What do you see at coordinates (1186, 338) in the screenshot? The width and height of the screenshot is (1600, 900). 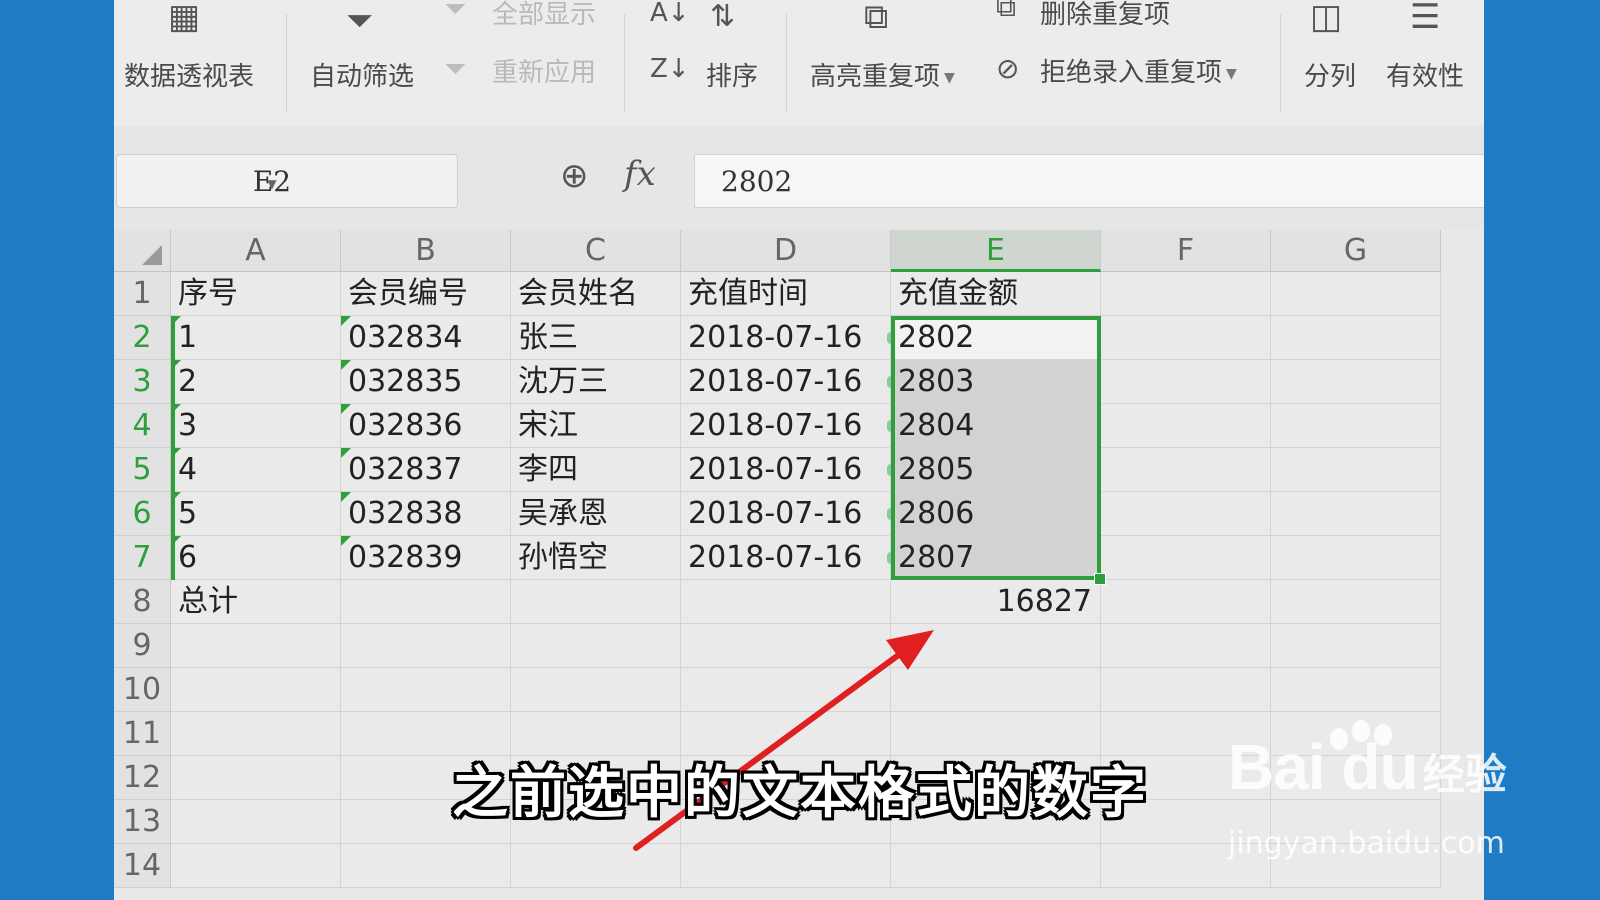 I see `cell-f2` at bounding box center [1186, 338].